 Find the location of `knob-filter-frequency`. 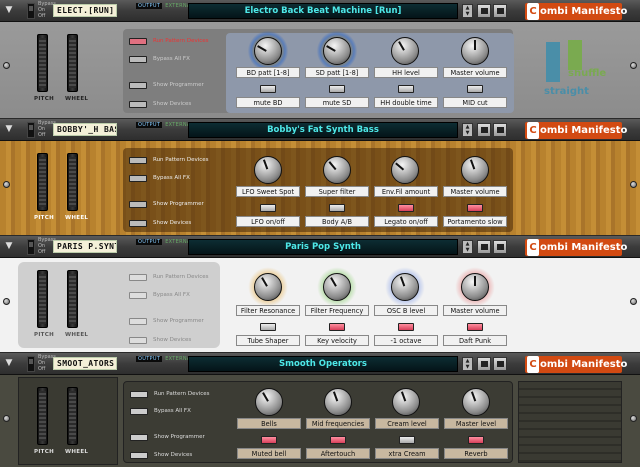

knob-filter-frequency is located at coordinates (337, 287).